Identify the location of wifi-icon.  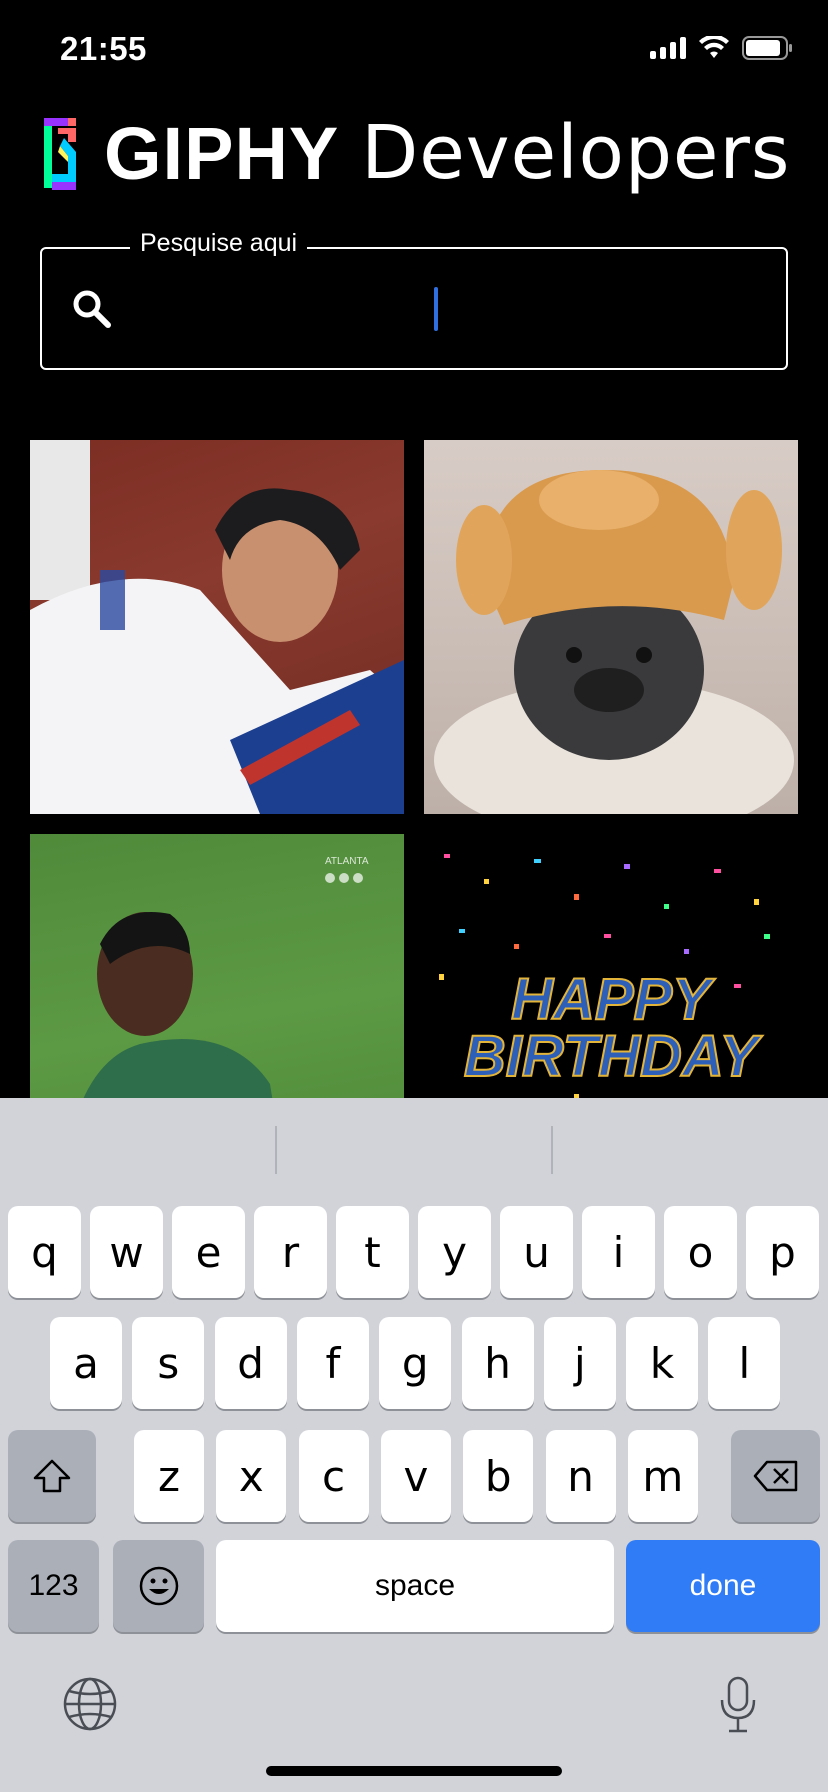
(714, 47).